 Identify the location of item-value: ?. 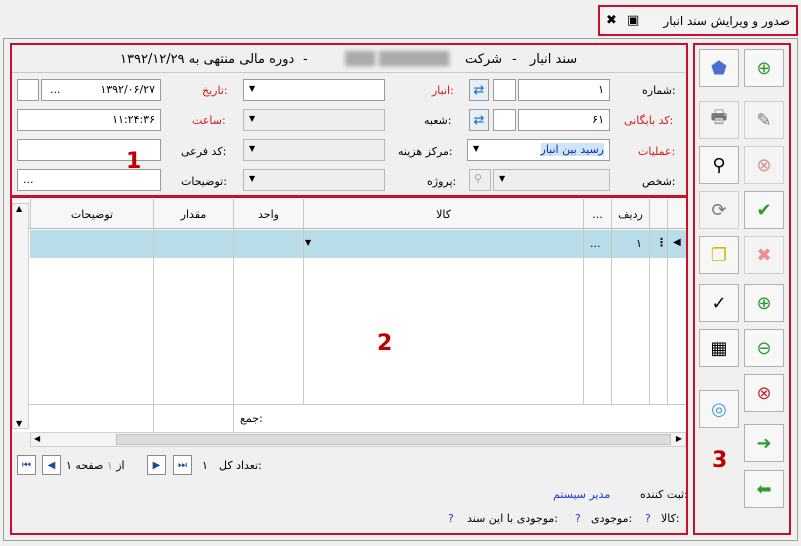
(648, 518).